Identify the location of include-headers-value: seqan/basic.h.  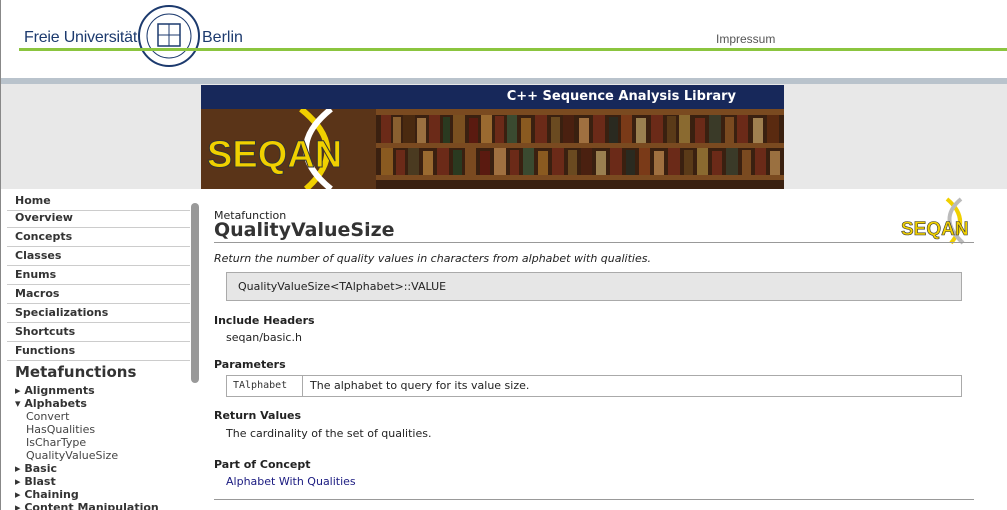
(264, 337).